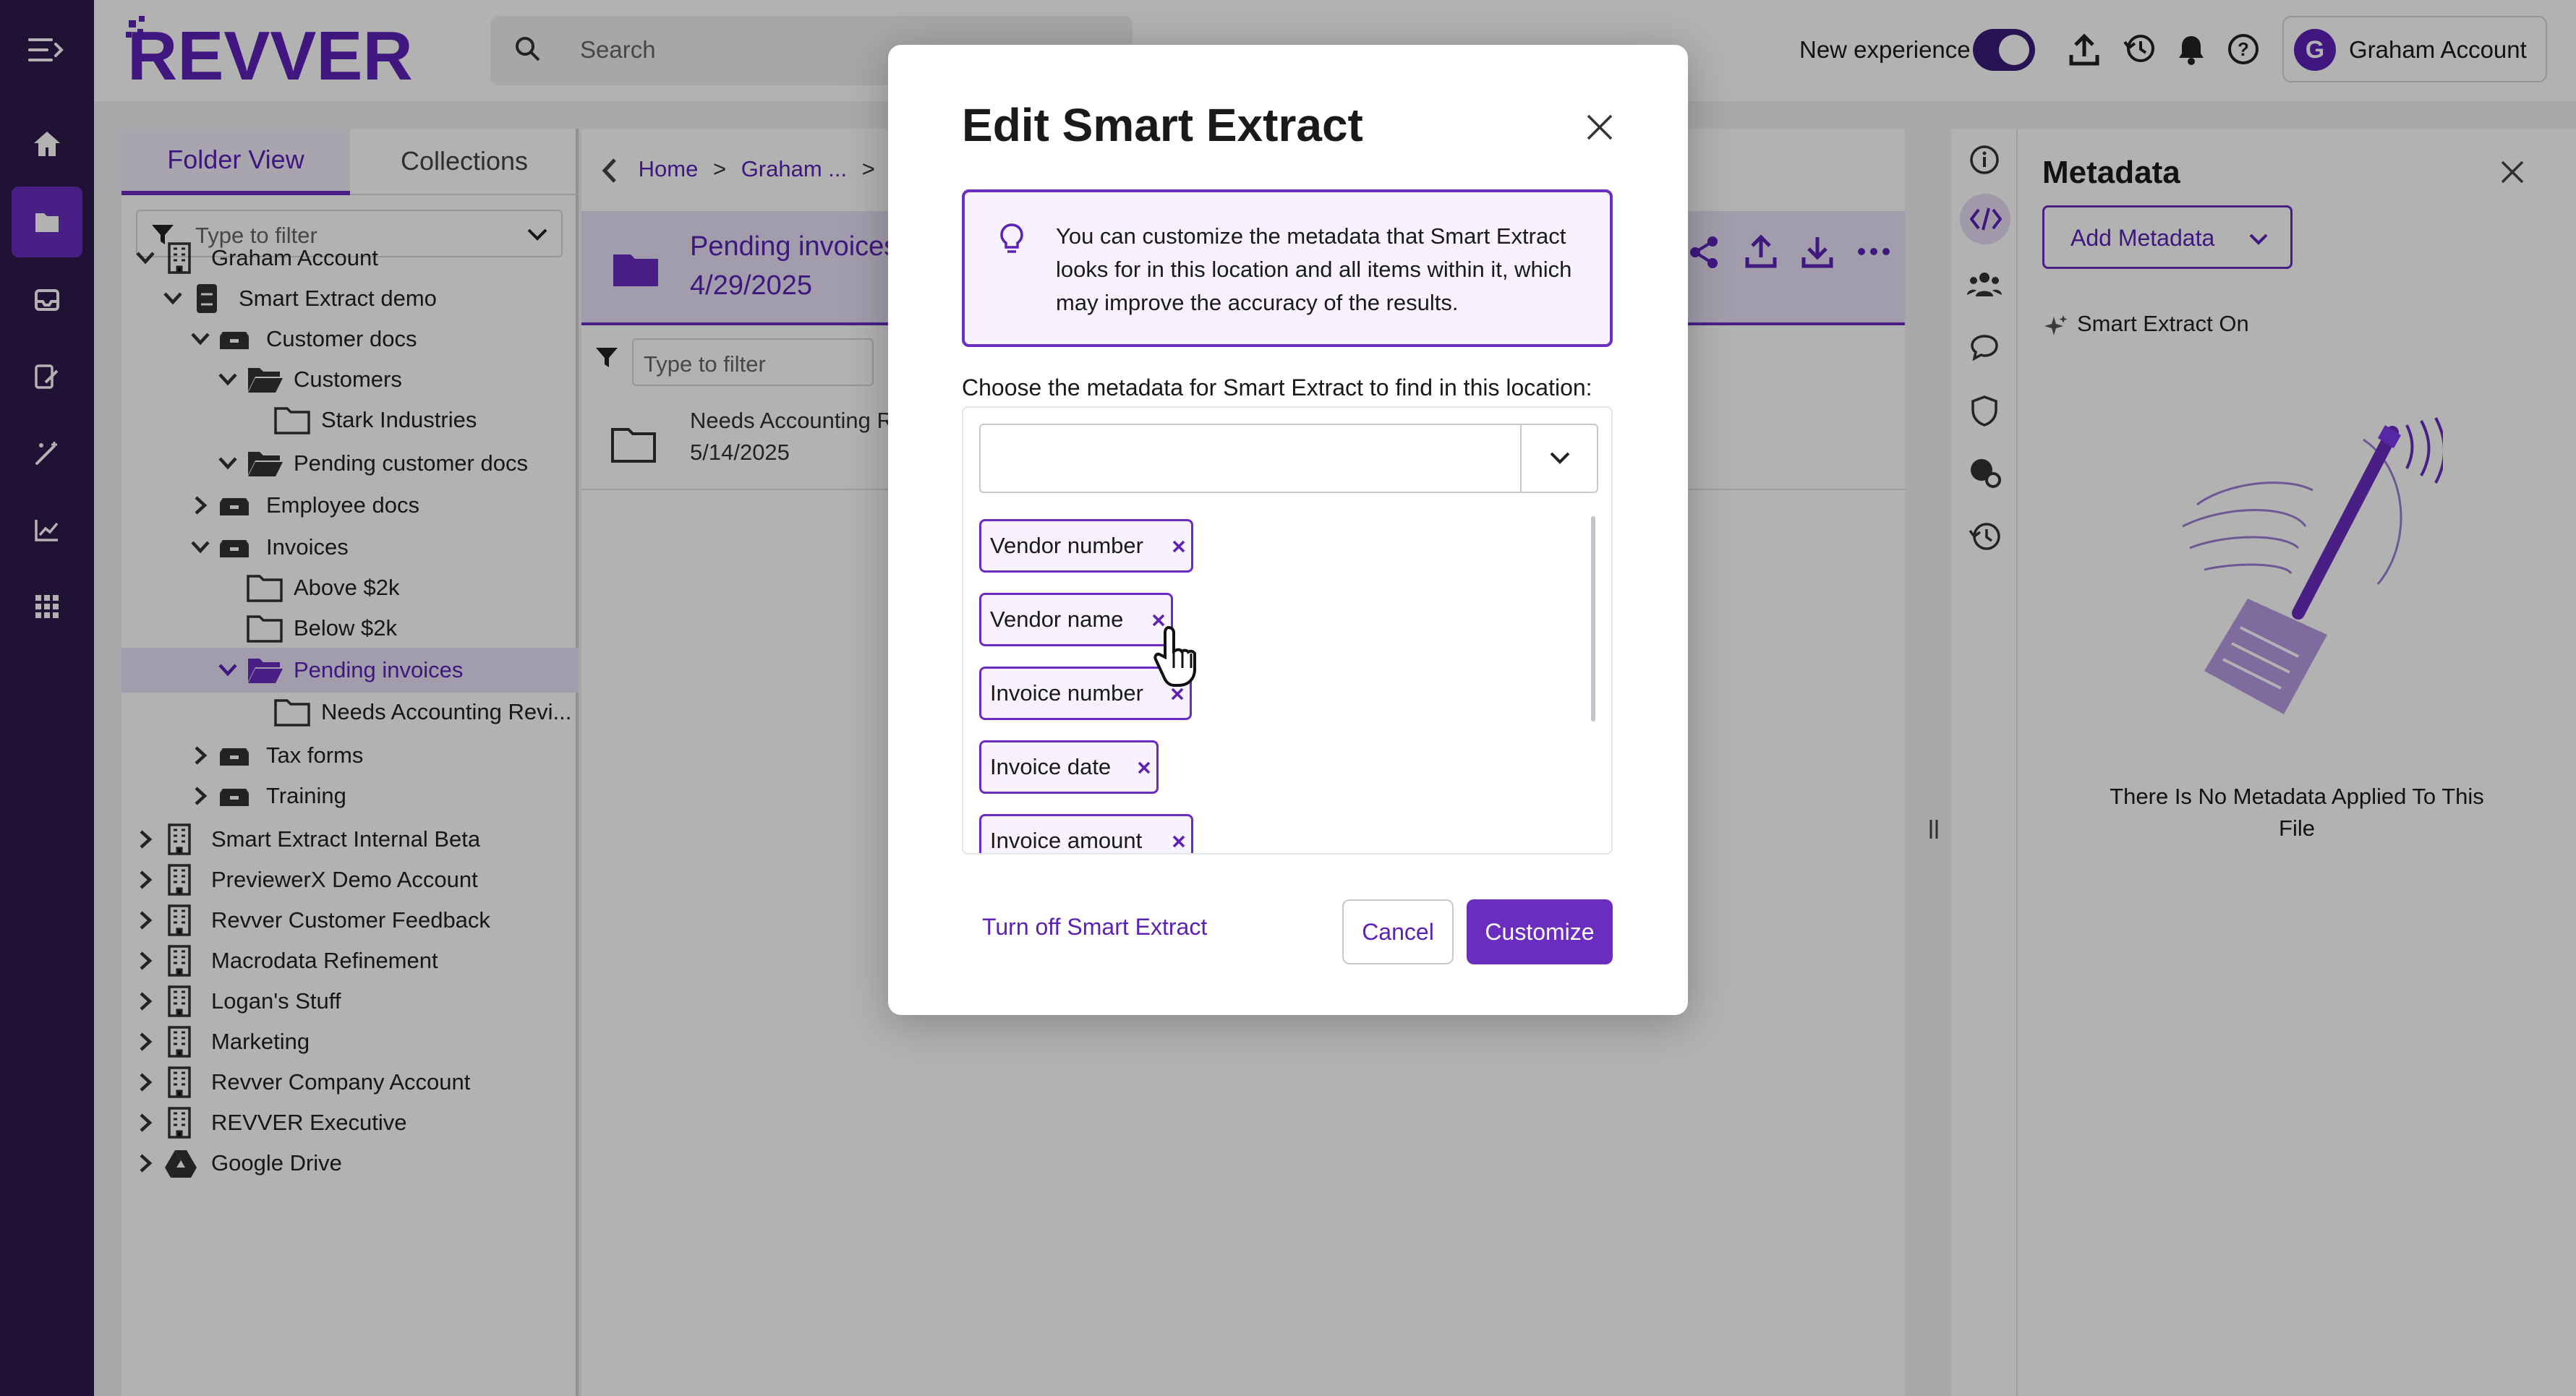 The image size is (2576, 1396). I want to click on select-dropdown-button, so click(1558, 458).